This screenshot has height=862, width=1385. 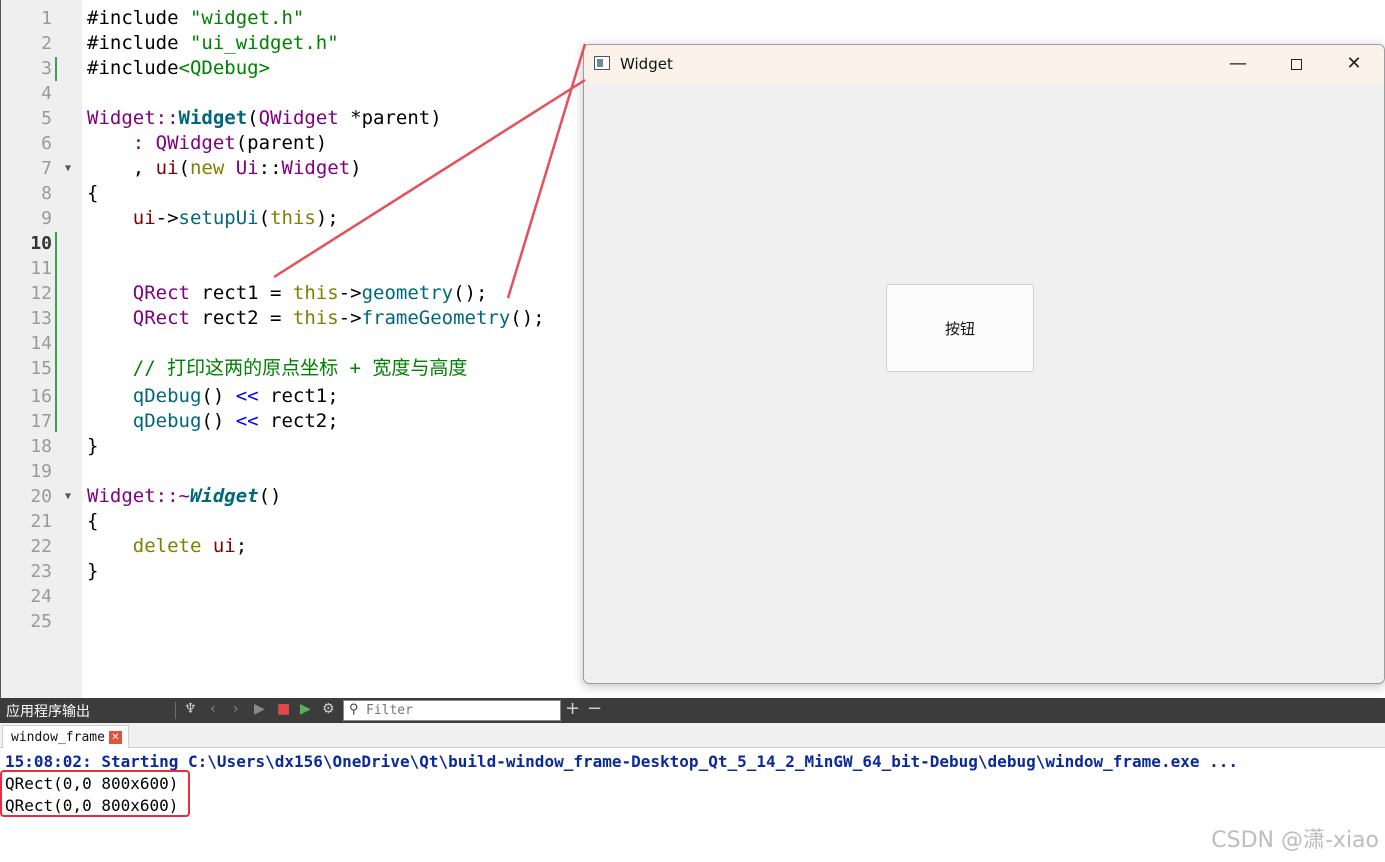 I want to click on code-line: #include "ui_widget.h", so click(x=213, y=43).